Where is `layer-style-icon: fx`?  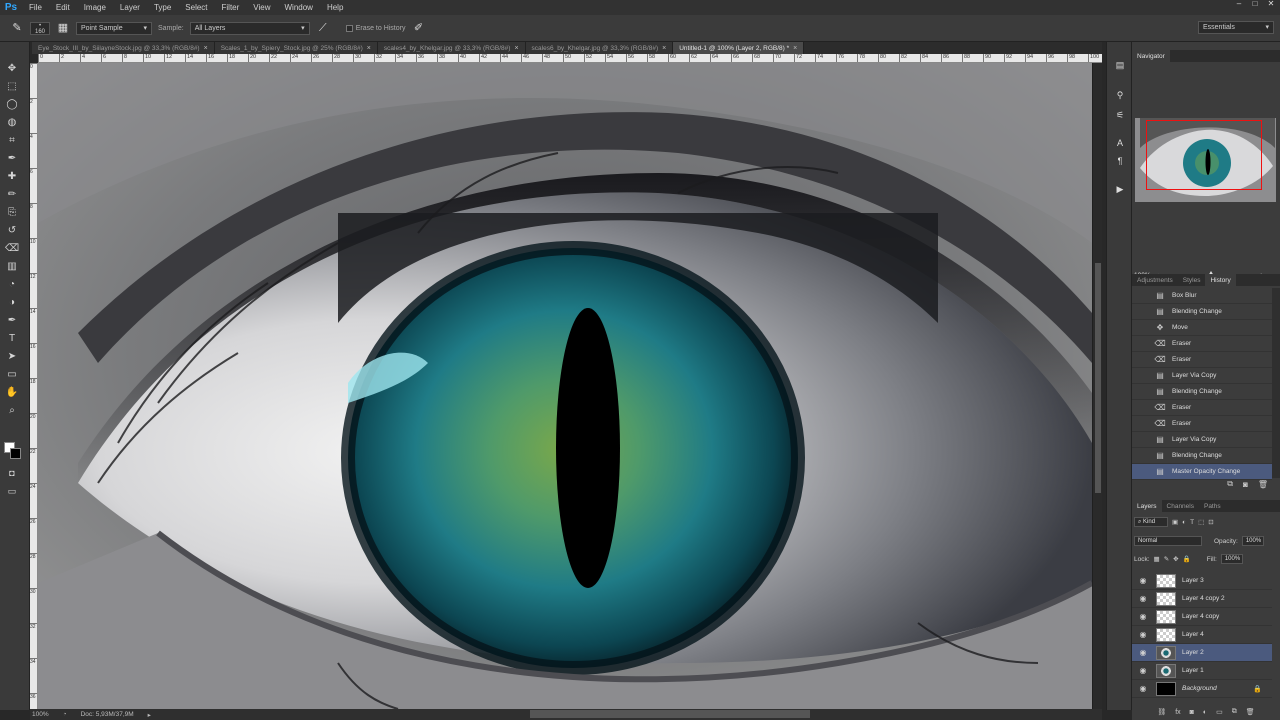
layer-style-icon: fx is located at coordinates (1177, 712).